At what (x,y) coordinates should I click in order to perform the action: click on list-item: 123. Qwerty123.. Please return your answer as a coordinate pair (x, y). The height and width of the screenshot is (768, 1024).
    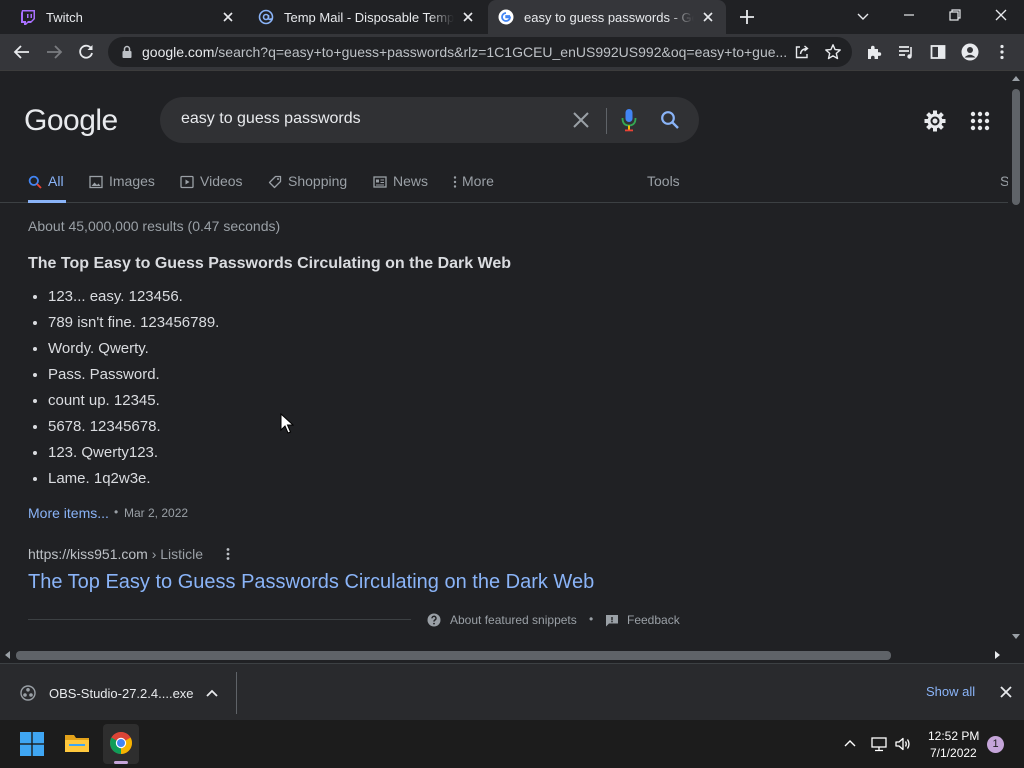
    Looking at the image, I should click on (133, 456).